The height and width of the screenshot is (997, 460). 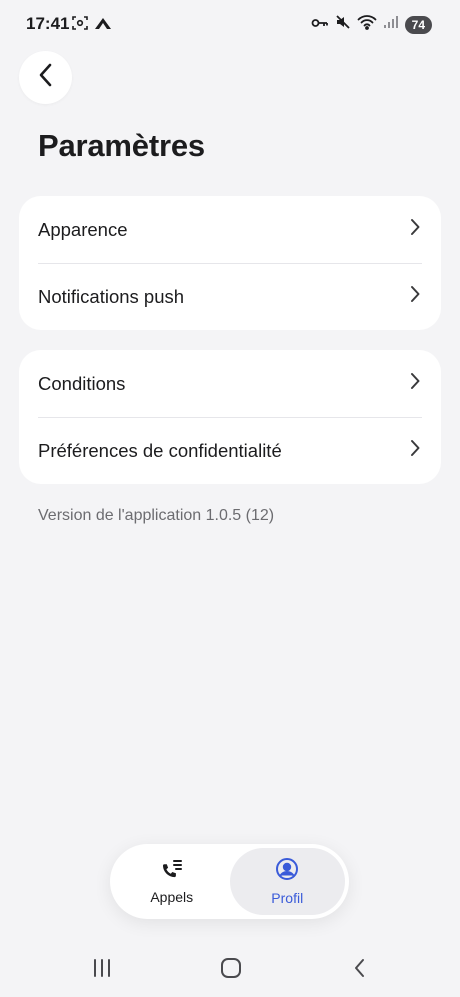 What do you see at coordinates (230, 24) in the screenshot?
I see `status-bar: 17:41 74` at bounding box center [230, 24].